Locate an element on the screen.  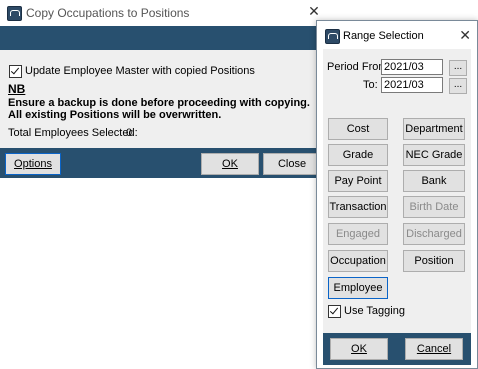
cost-centre-button: Cost Centre is located at coordinates (358, 136).